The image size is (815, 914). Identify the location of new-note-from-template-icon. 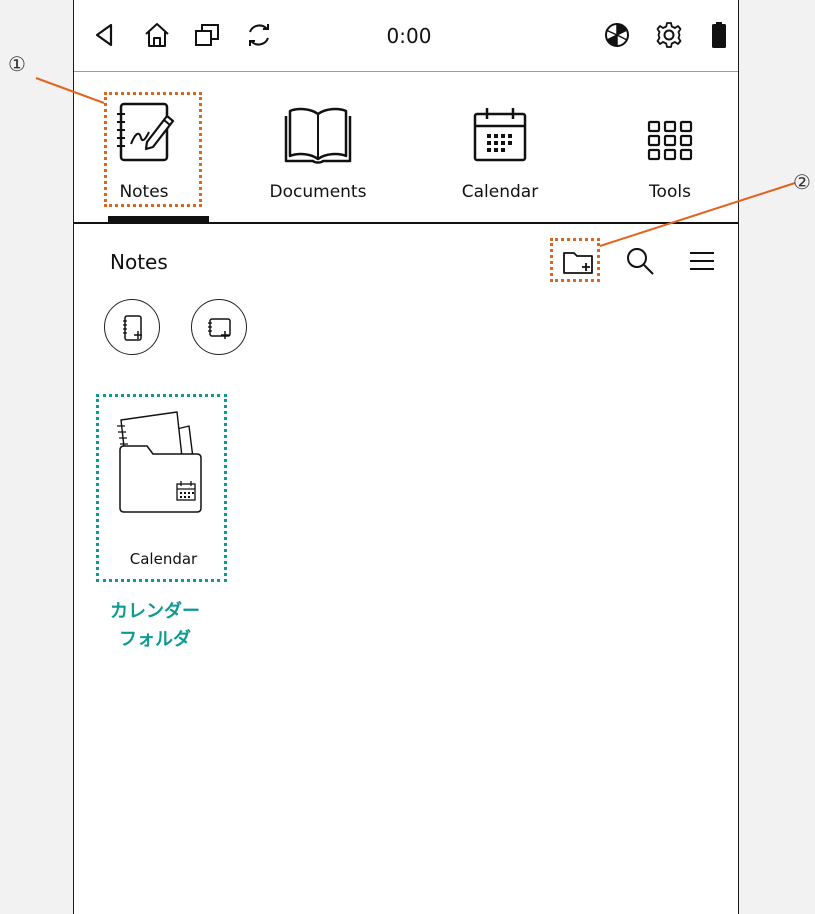
(219, 328).